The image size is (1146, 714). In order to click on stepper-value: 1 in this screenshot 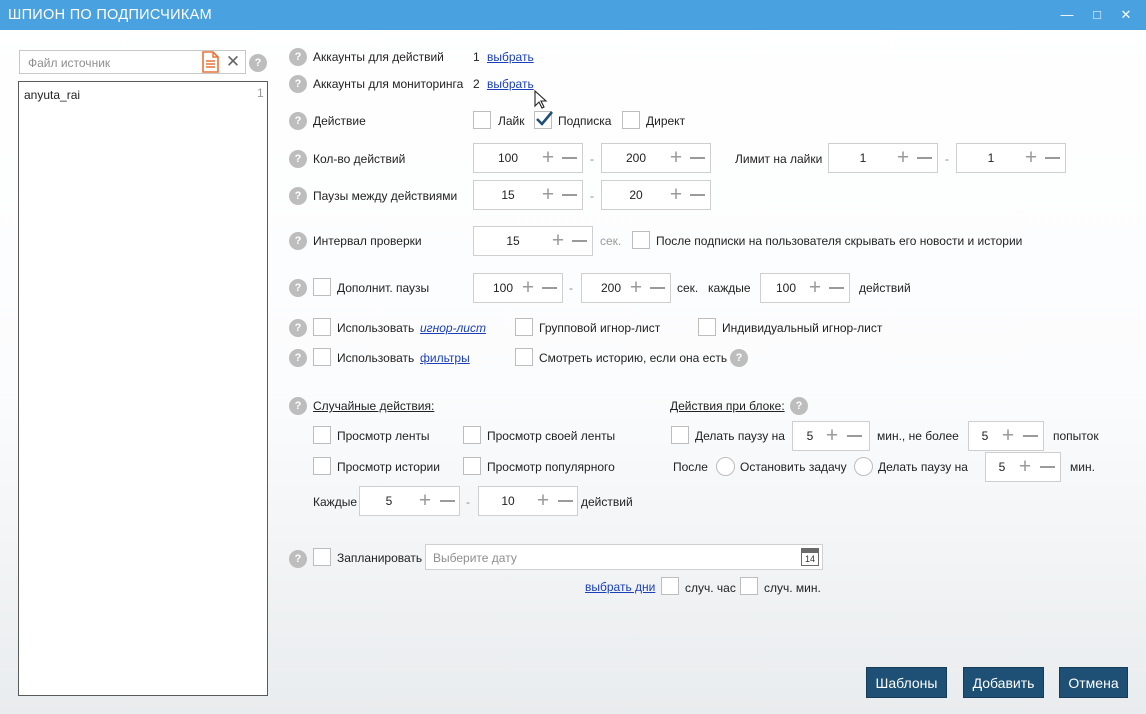, I will do `click(991, 158)`.